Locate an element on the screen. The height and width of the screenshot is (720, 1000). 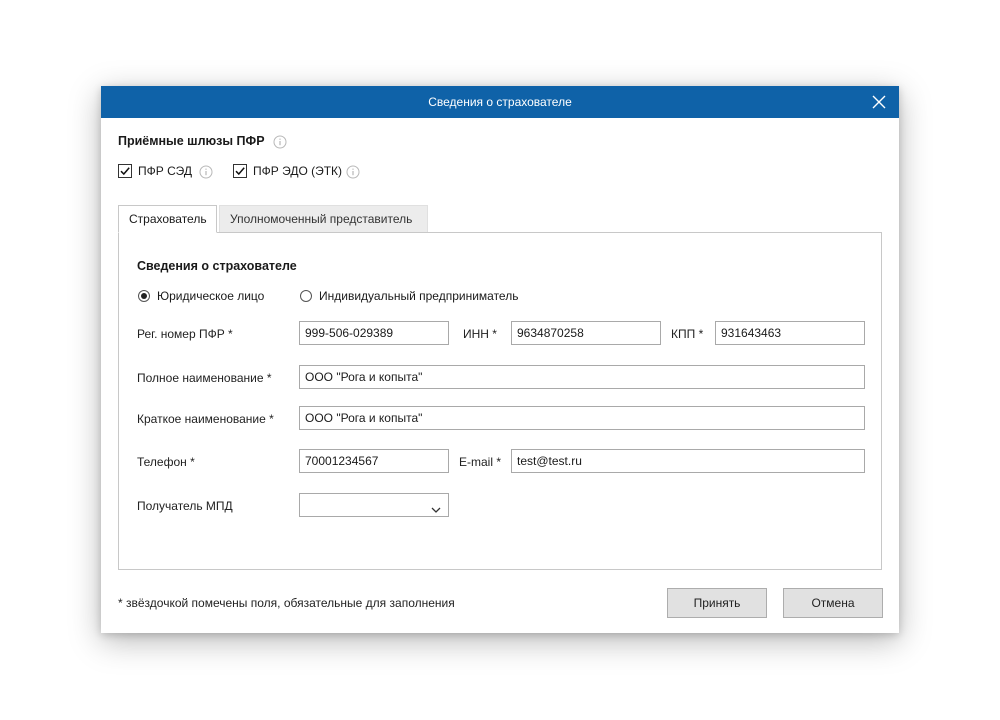
email-label: E-mail * is located at coordinates (480, 462).